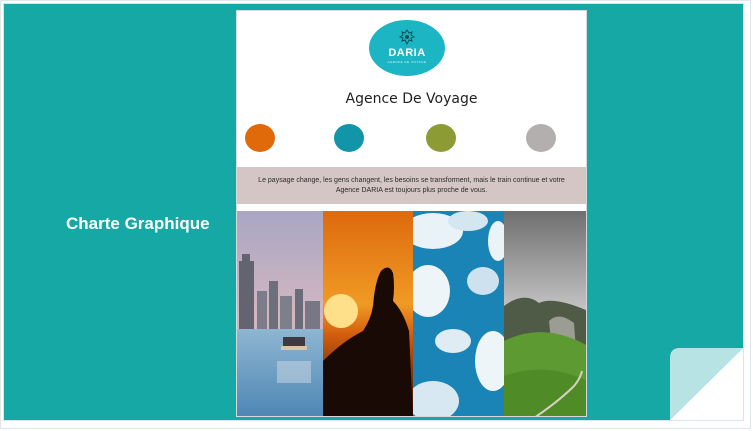 The image size is (753, 431). Describe the element at coordinates (260, 138) in the screenshot. I see `color-swatch-orange` at that location.